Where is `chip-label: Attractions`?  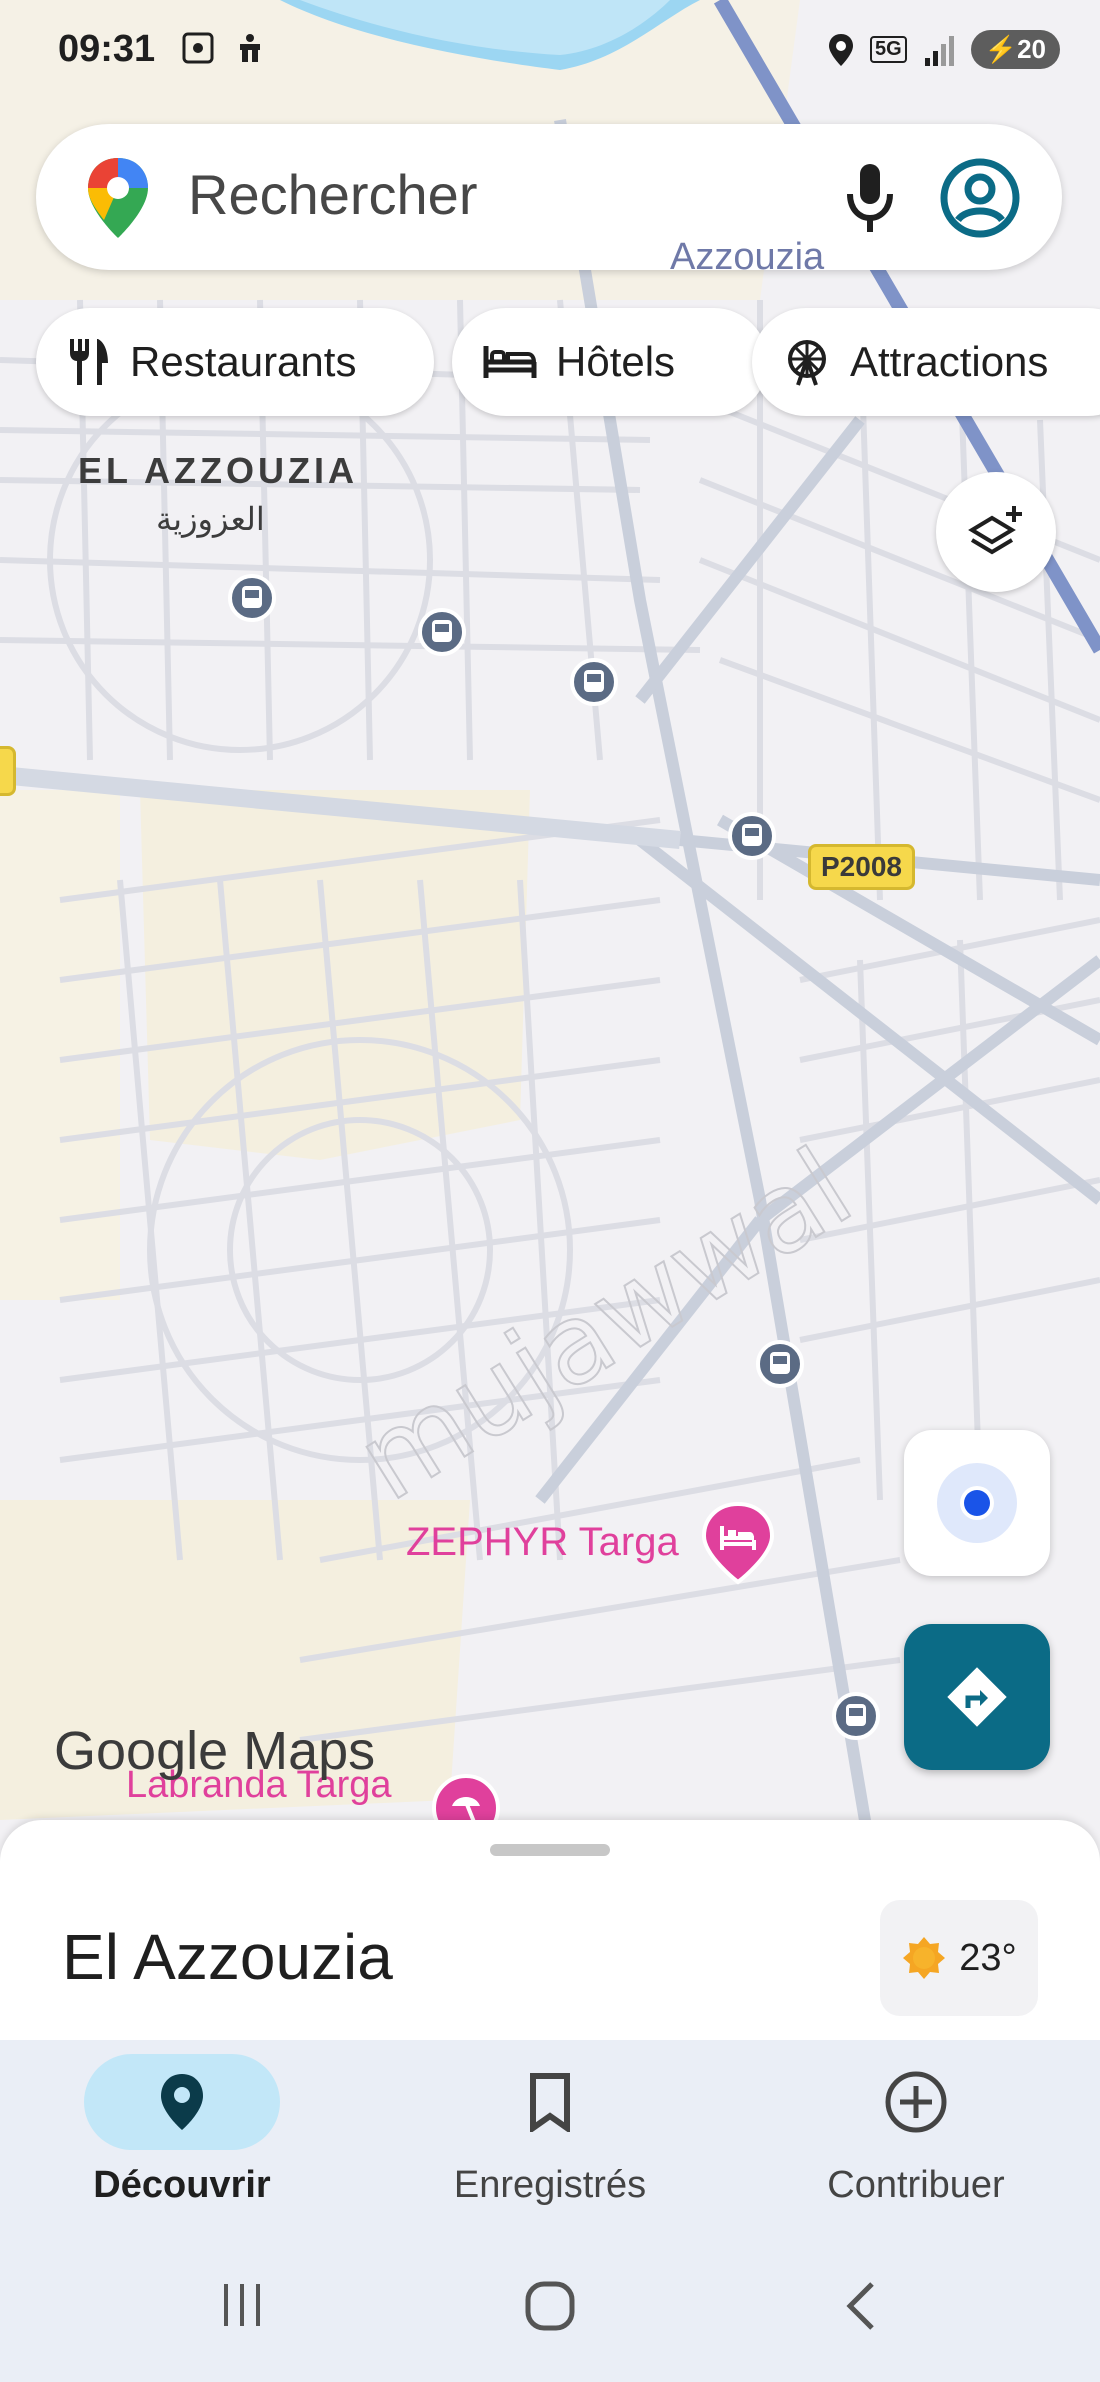 chip-label: Attractions is located at coordinates (949, 361).